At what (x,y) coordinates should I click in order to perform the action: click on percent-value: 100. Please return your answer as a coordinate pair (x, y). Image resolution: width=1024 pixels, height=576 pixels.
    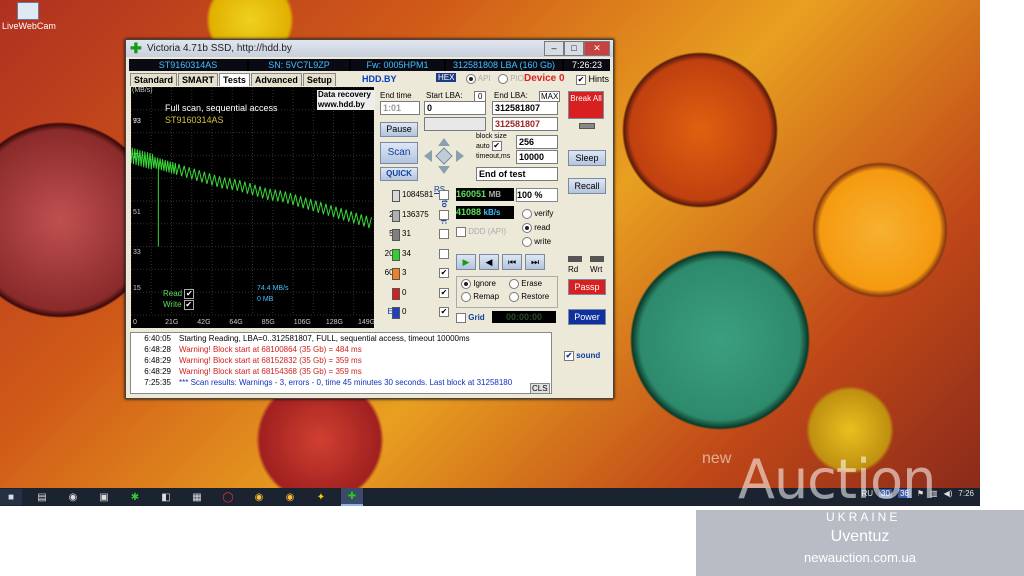
    Looking at the image, I should click on (525, 195).